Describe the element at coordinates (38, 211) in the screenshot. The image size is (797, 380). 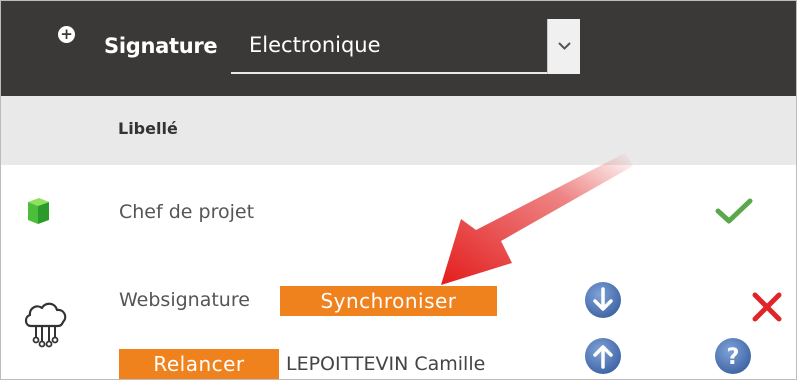
I see `green-cube-icon` at that location.